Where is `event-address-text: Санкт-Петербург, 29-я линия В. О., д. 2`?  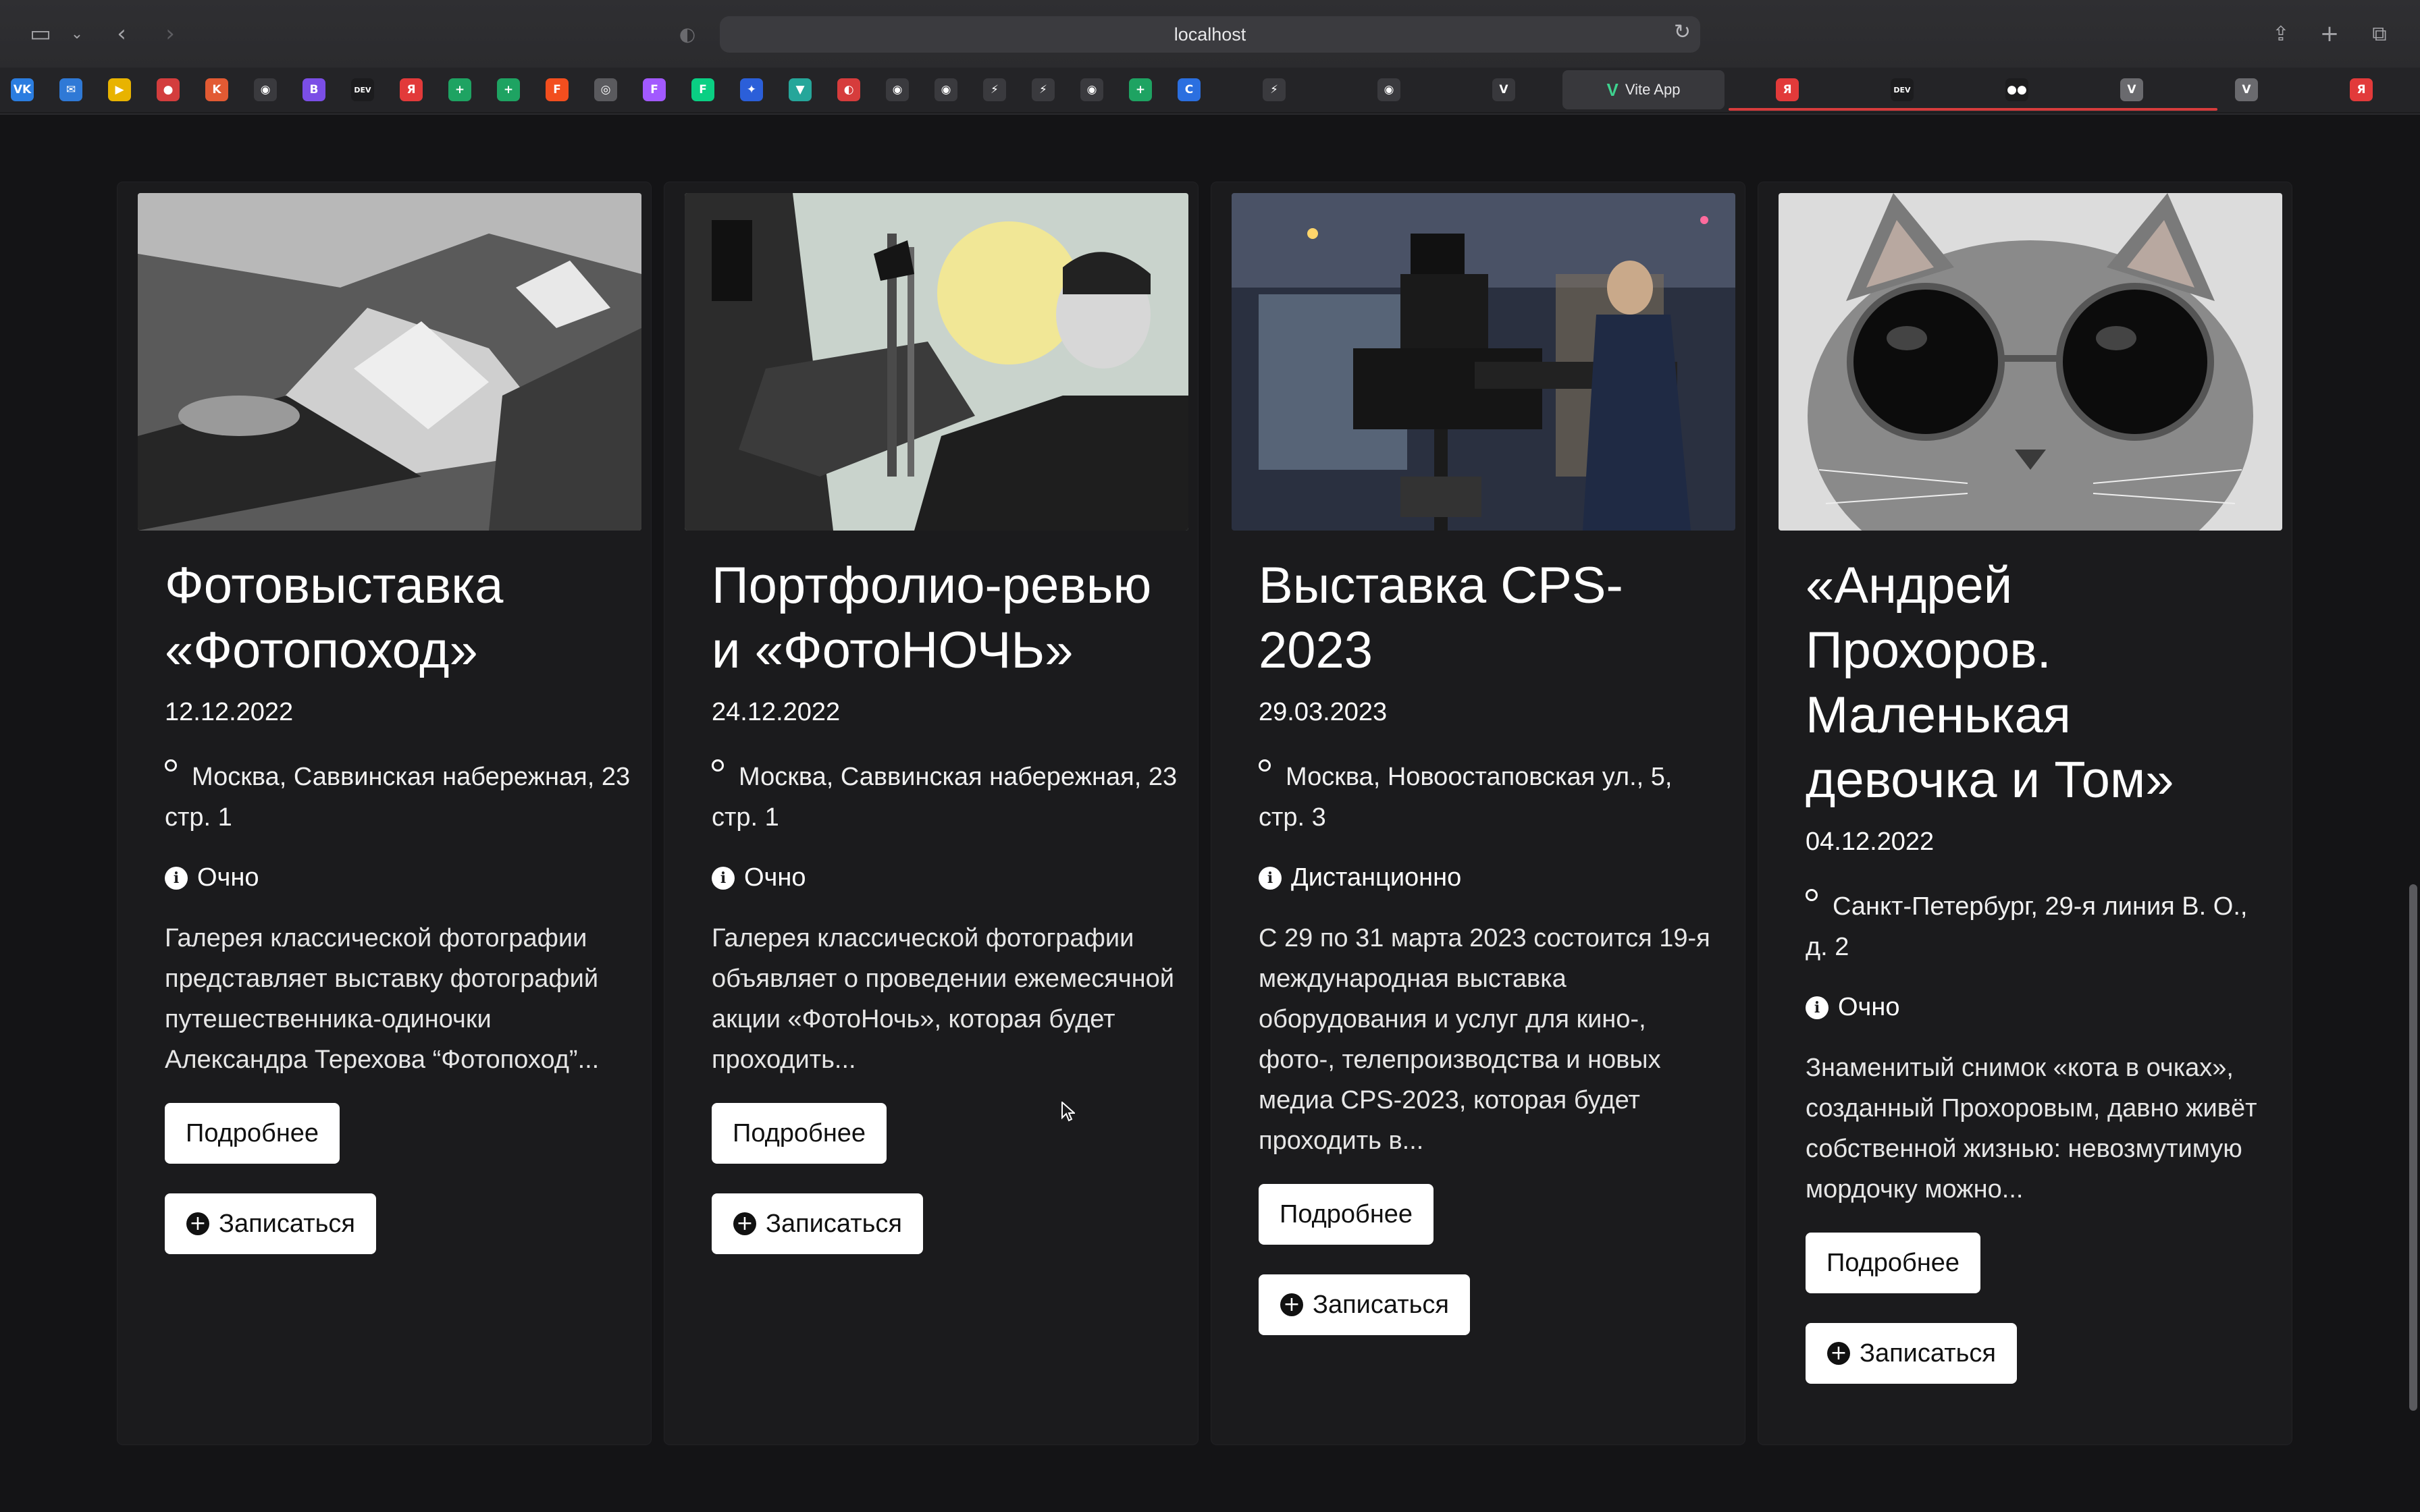 event-address-text: Санкт-Петербург, 29-я линия В. О., д. 2 is located at coordinates (2027, 927).